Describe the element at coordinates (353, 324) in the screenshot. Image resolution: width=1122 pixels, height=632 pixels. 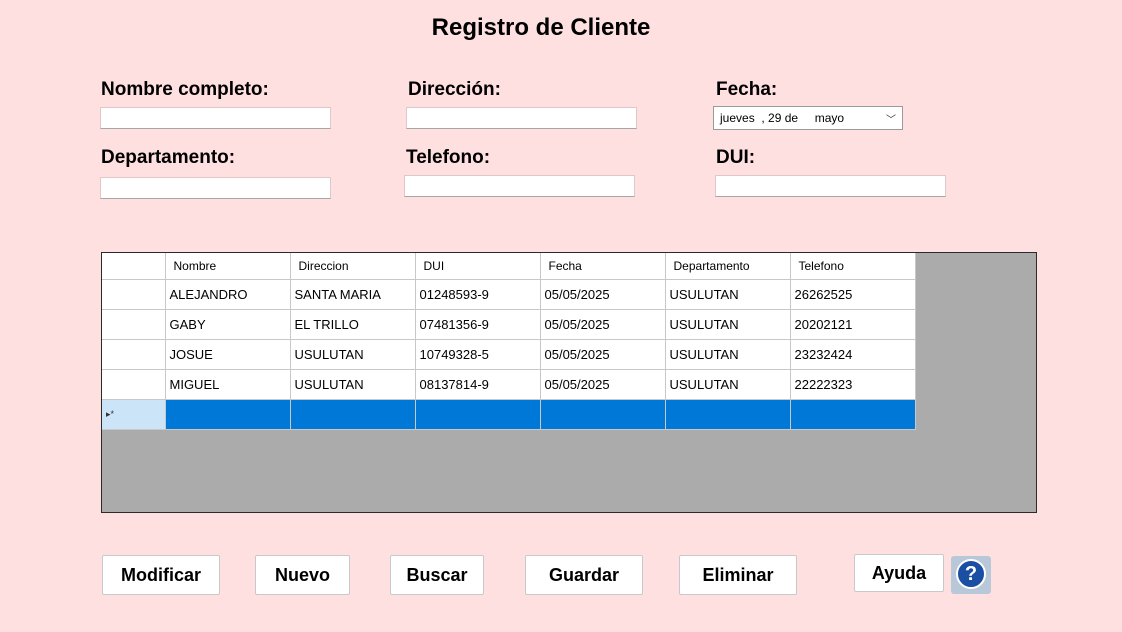
I see `cell-direccion: EL TRILLO` at that location.